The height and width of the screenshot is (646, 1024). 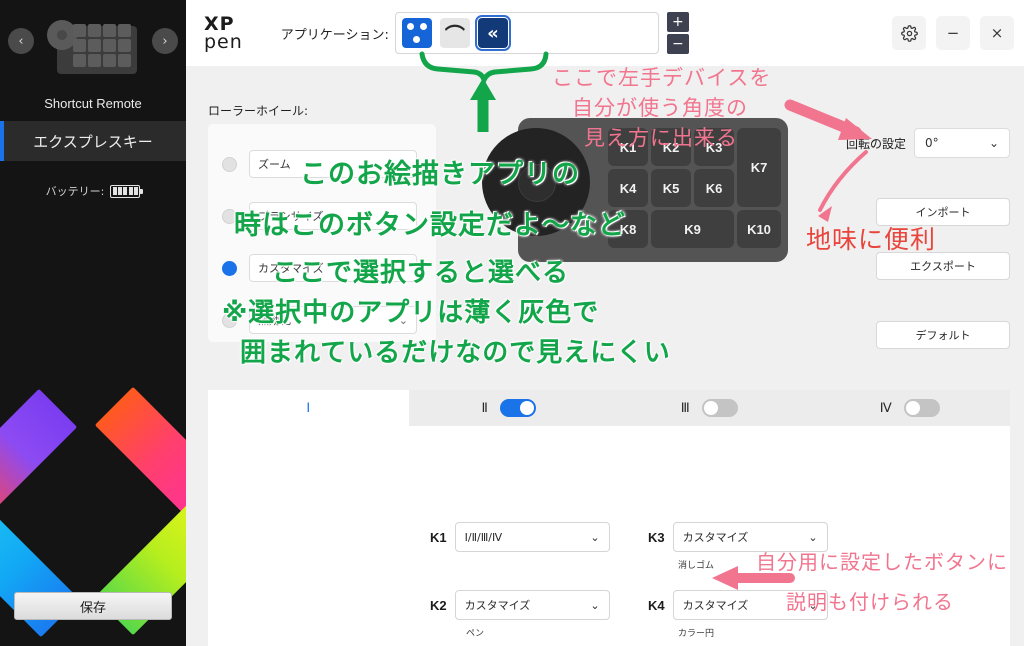 What do you see at coordinates (532, 537) in the screenshot?
I see `keybinding-k1-select: Ⅰ/Ⅱ/Ⅲ/Ⅳ ⌄` at bounding box center [532, 537].